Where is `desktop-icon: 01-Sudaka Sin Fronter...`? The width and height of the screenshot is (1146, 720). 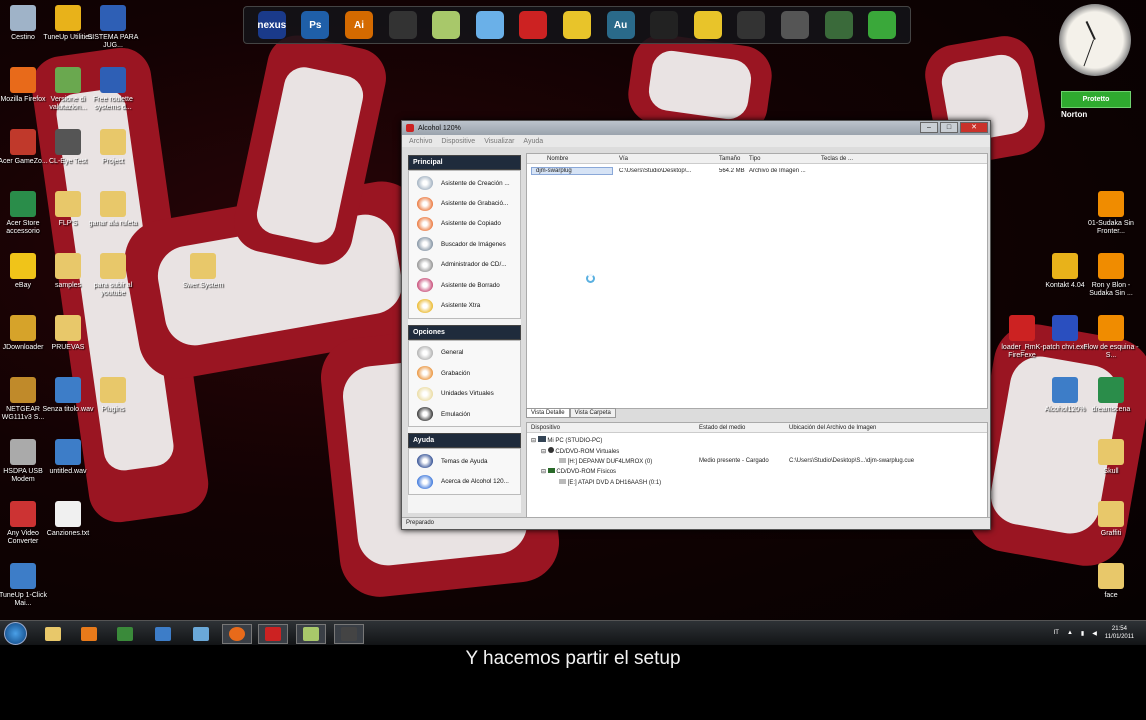
desktop-icon: 01-Sudaka Sin Fronter... is located at coordinates (1111, 213).